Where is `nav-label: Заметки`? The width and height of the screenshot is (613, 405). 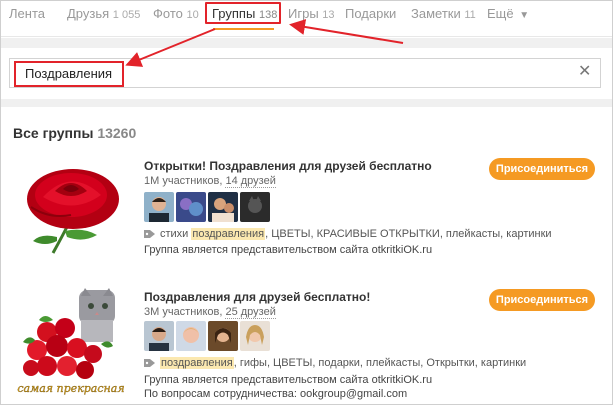 nav-label: Заметки is located at coordinates (436, 13).